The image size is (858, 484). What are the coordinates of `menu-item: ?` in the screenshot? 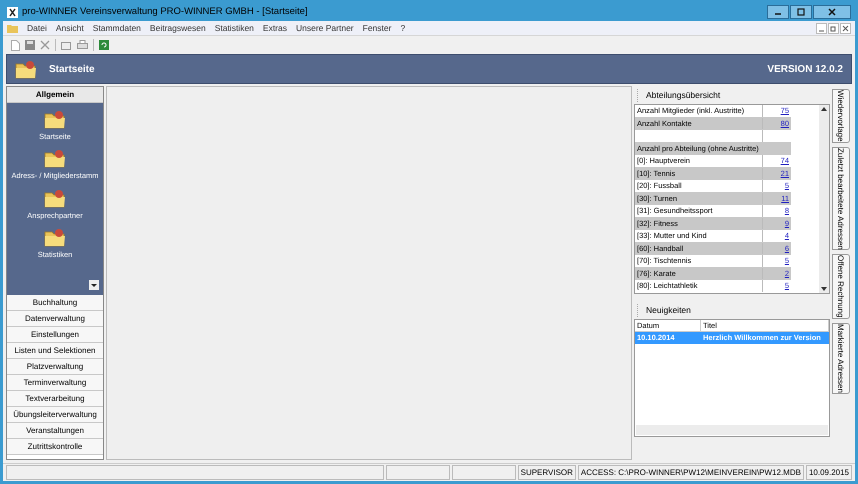 It's located at (403, 28).